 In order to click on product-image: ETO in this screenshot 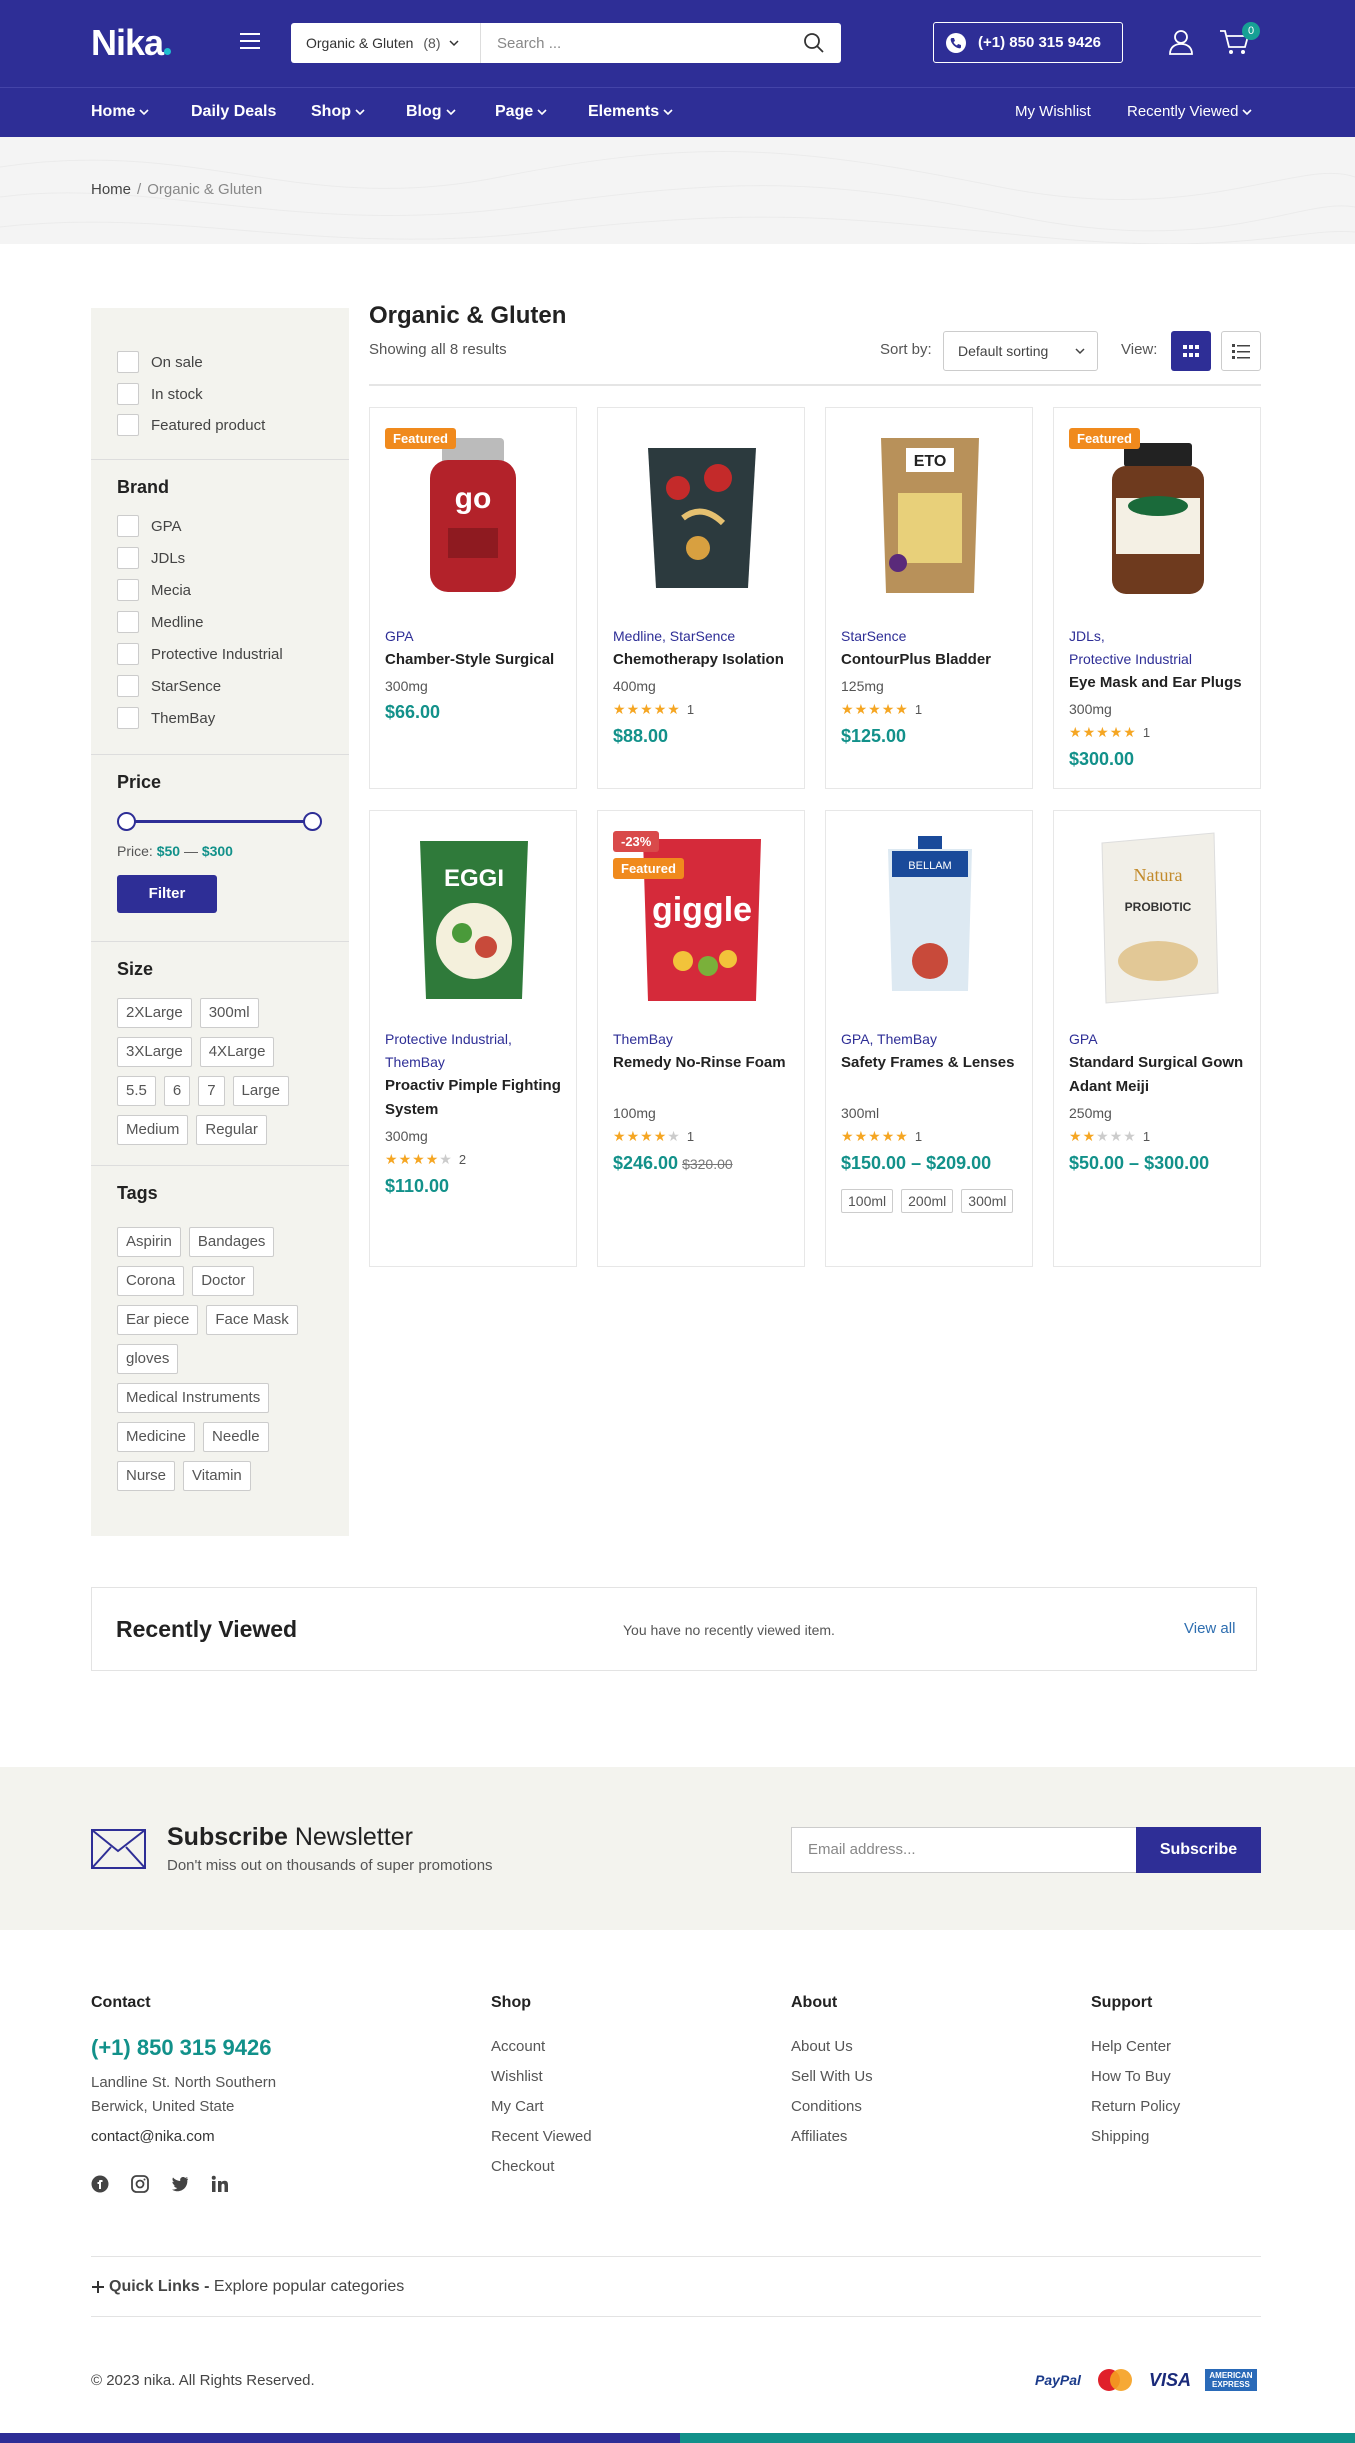, I will do `click(930, 513)`.